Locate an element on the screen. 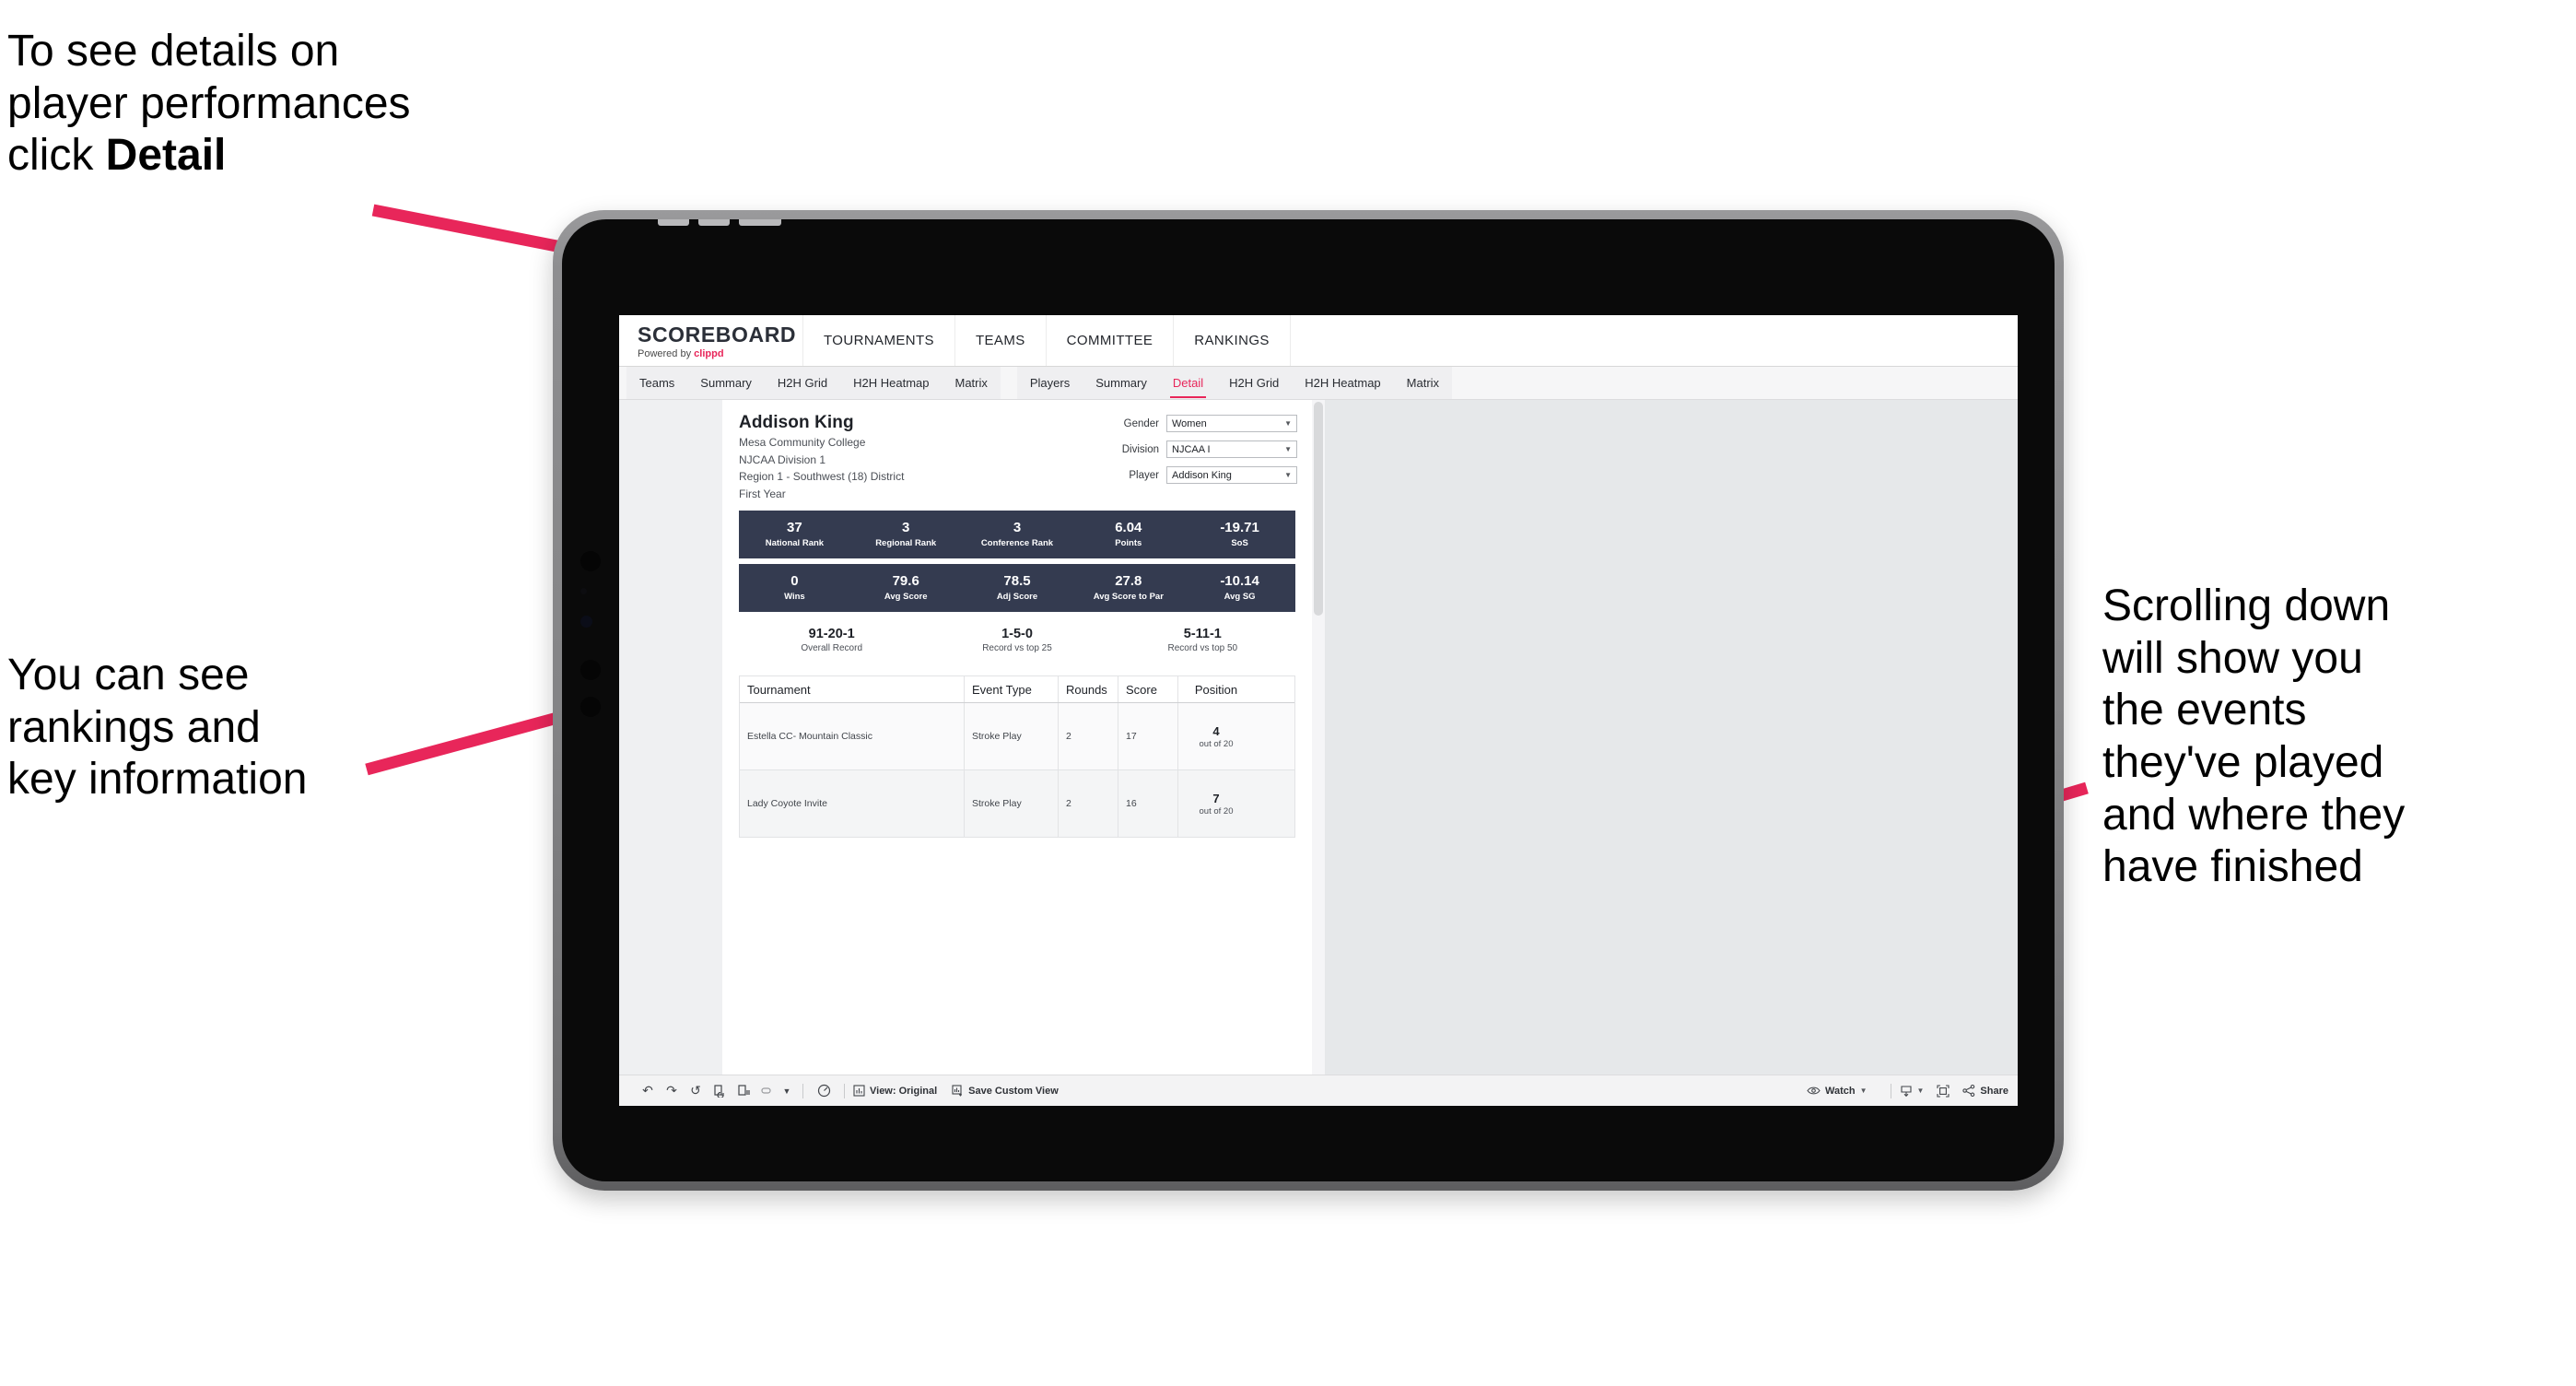 This screenshot has height=1386, width=2576. tab-teams-h2h-grid: H2H Grid is located at coordinates (802, 383).